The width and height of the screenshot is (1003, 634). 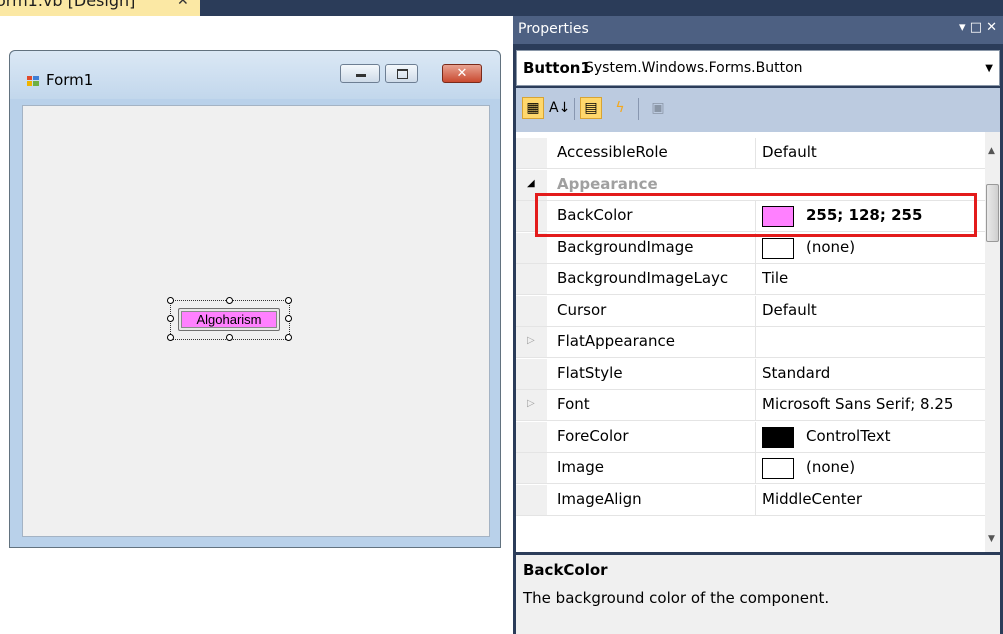 I want to click on object-selector: Button1 System.Windows.Forms.Button ▼, so click(x=758, y=68).